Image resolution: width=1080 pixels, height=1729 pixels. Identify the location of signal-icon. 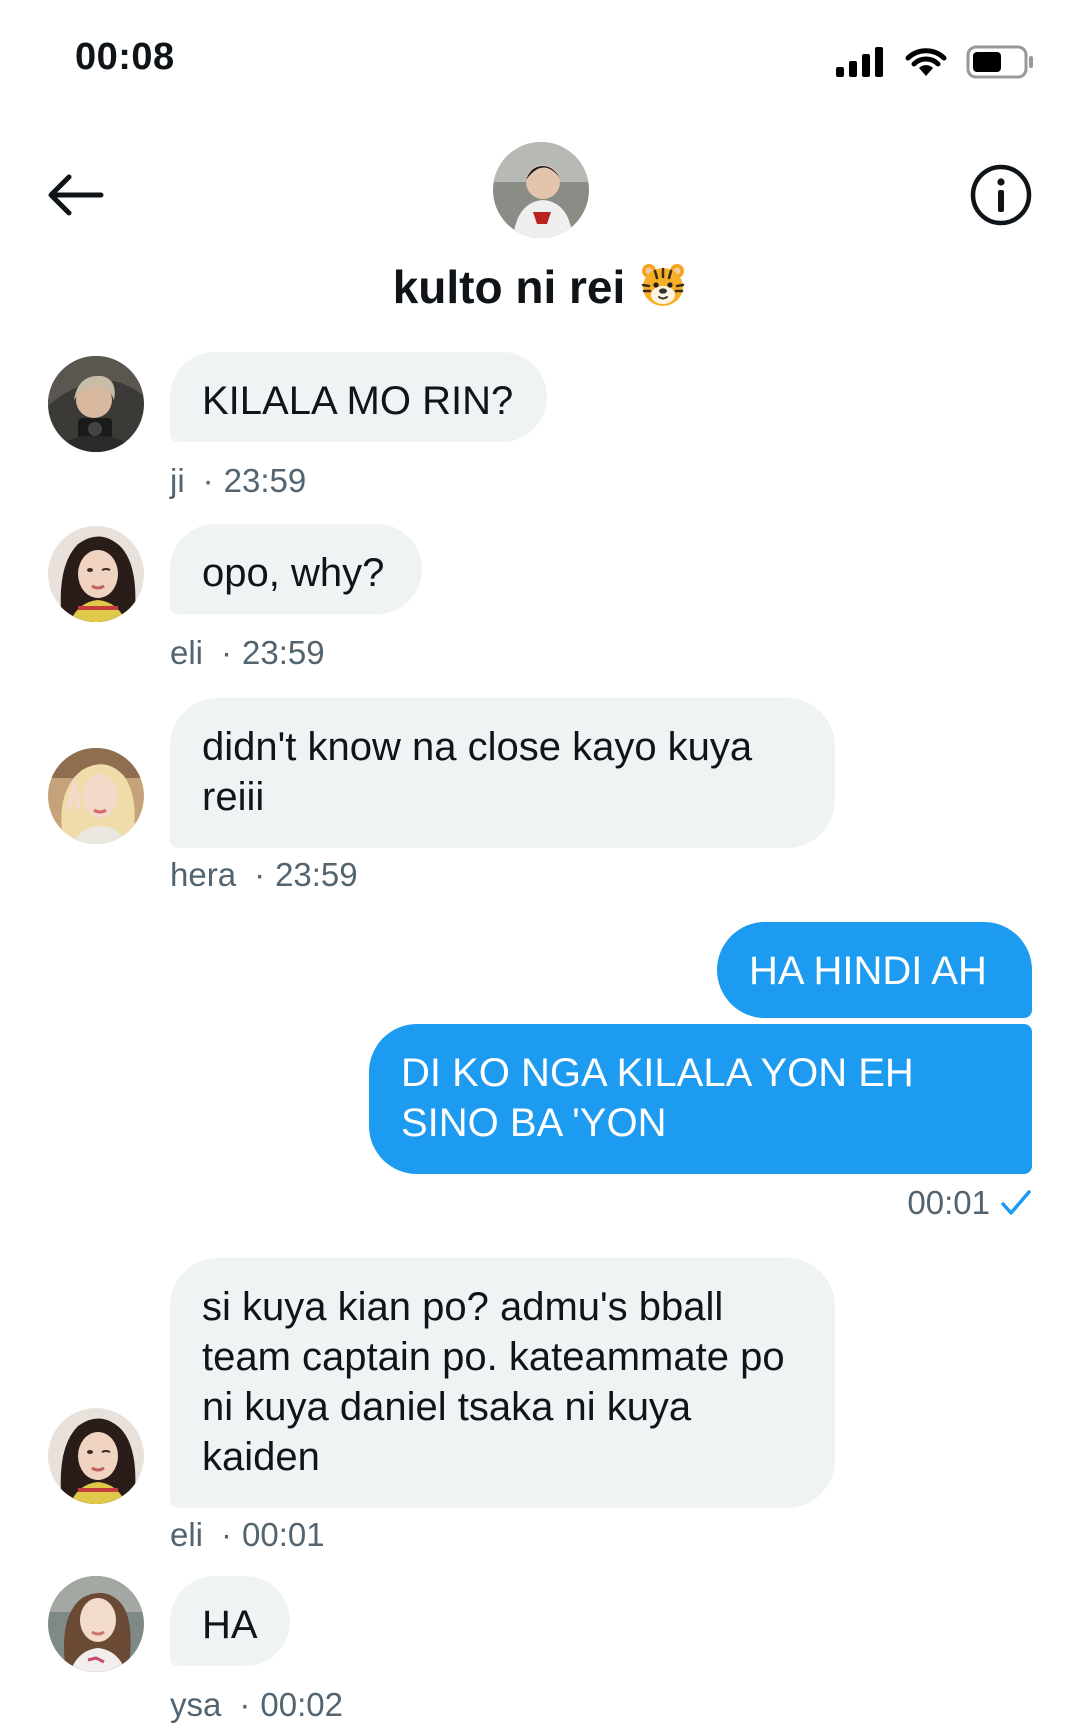
(859, 62).